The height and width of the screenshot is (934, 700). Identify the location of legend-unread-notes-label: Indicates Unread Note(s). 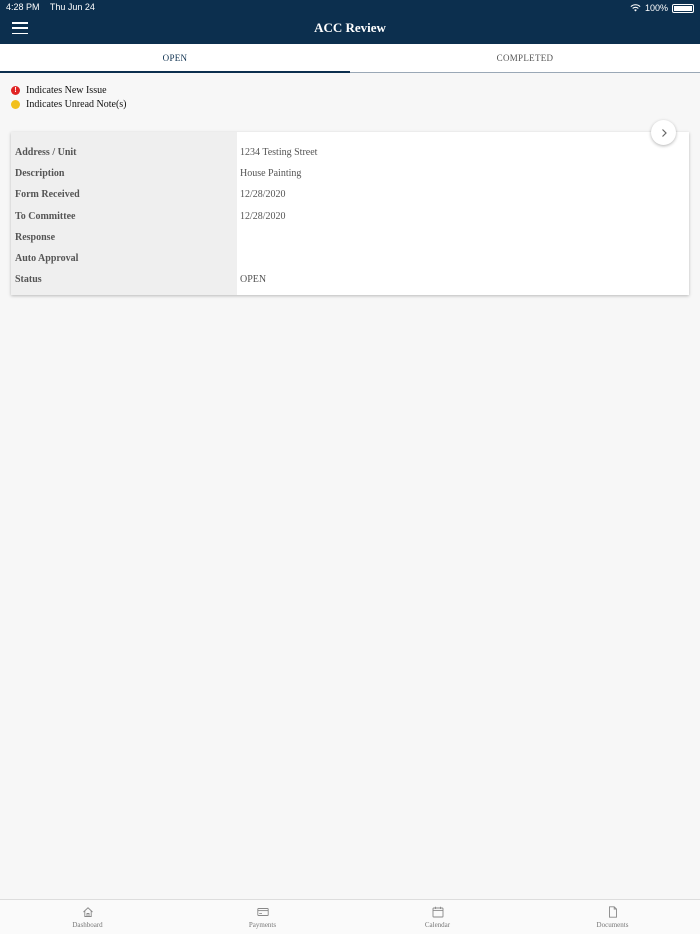
(76, 104).